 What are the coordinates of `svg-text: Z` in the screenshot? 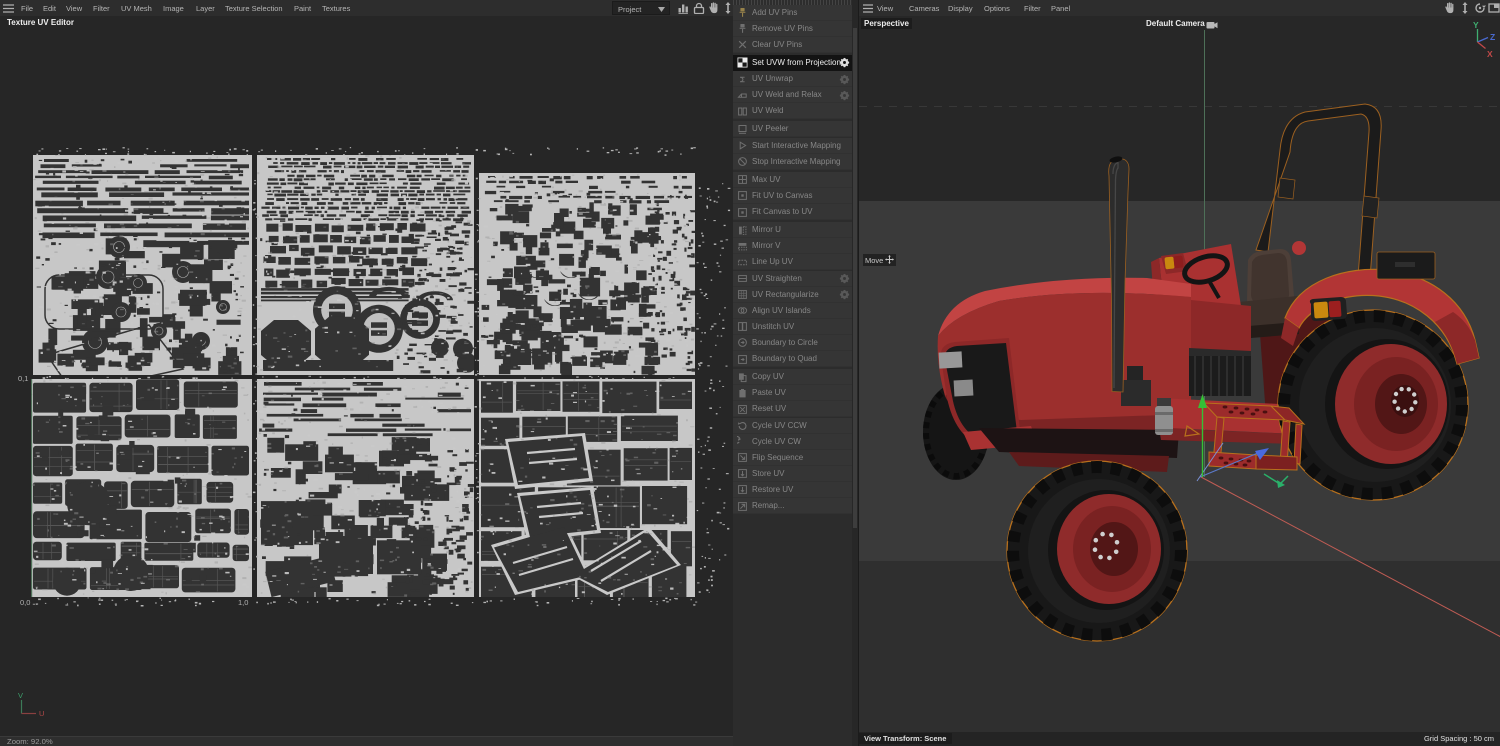 It's located at (1492, 37).